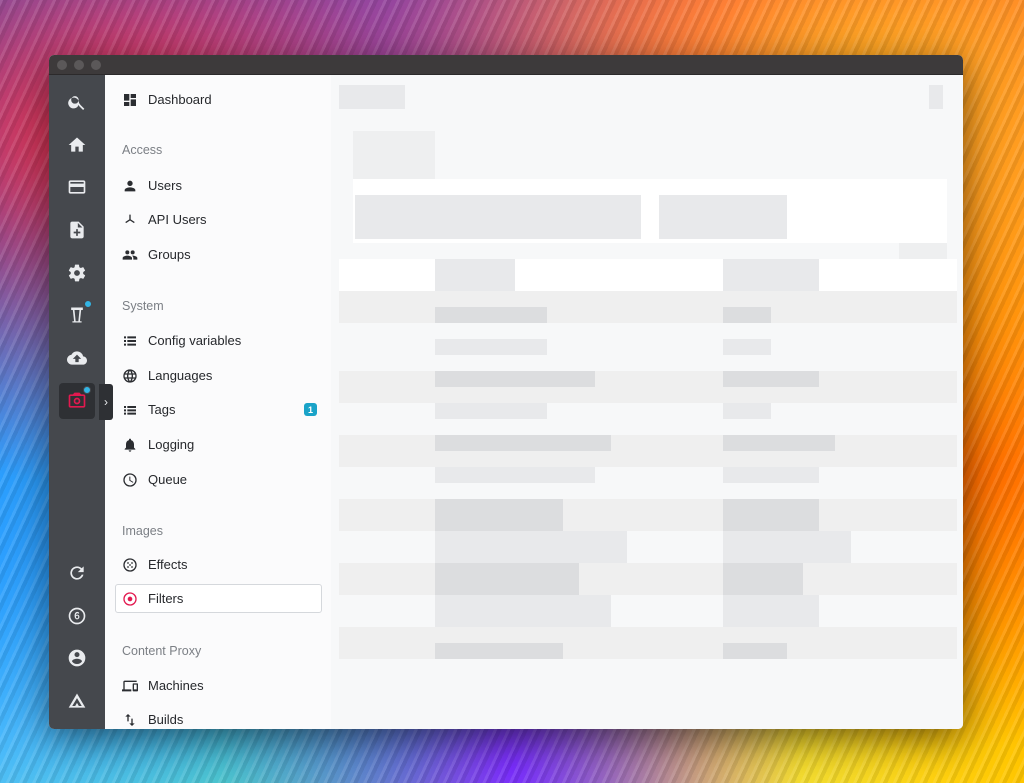 The width and height of the screenshot is (1024, 783). I want to click on obscured-select-field, so click(723, 217).